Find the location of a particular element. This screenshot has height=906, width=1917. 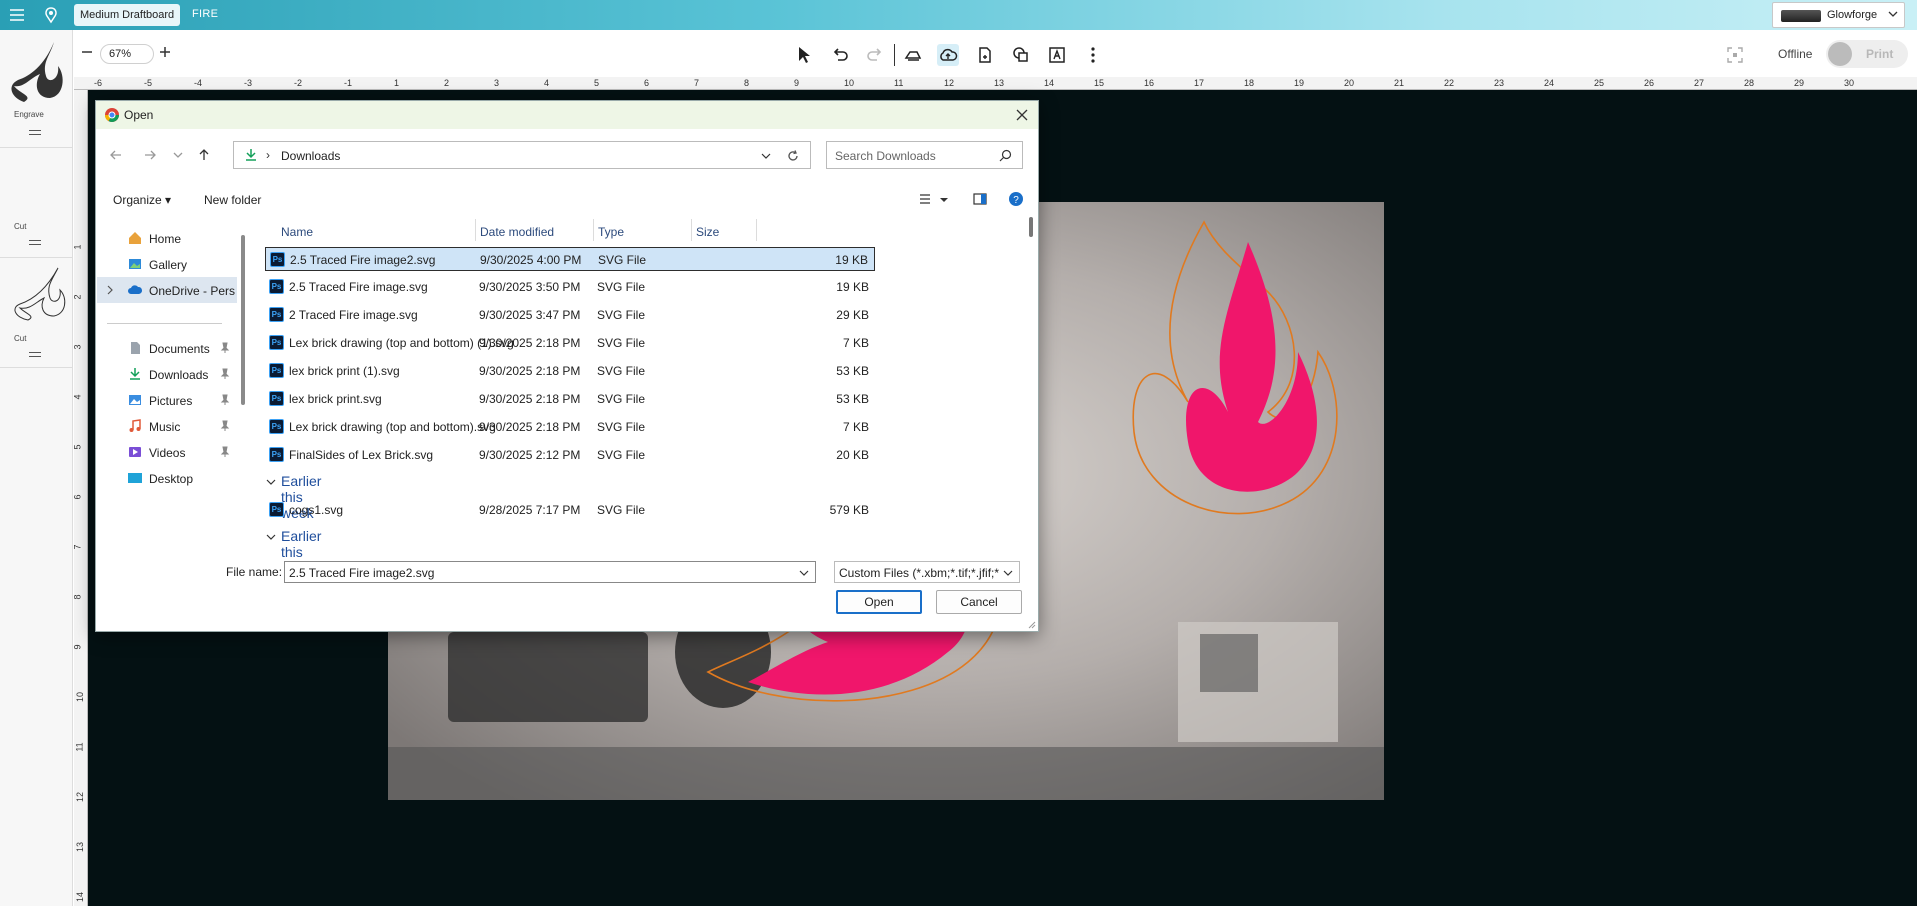

nav-label: Home is located at coordinates (165, 239).